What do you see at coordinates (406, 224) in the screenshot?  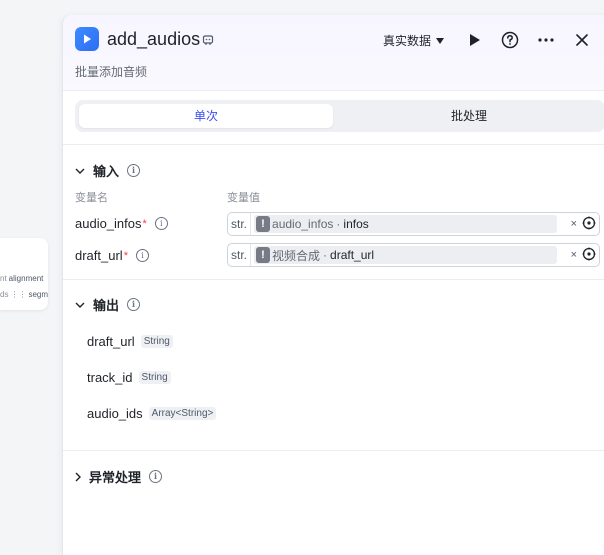 I see `reference-chip: ! audio_infos · infos` at bounding box center [406, 224].